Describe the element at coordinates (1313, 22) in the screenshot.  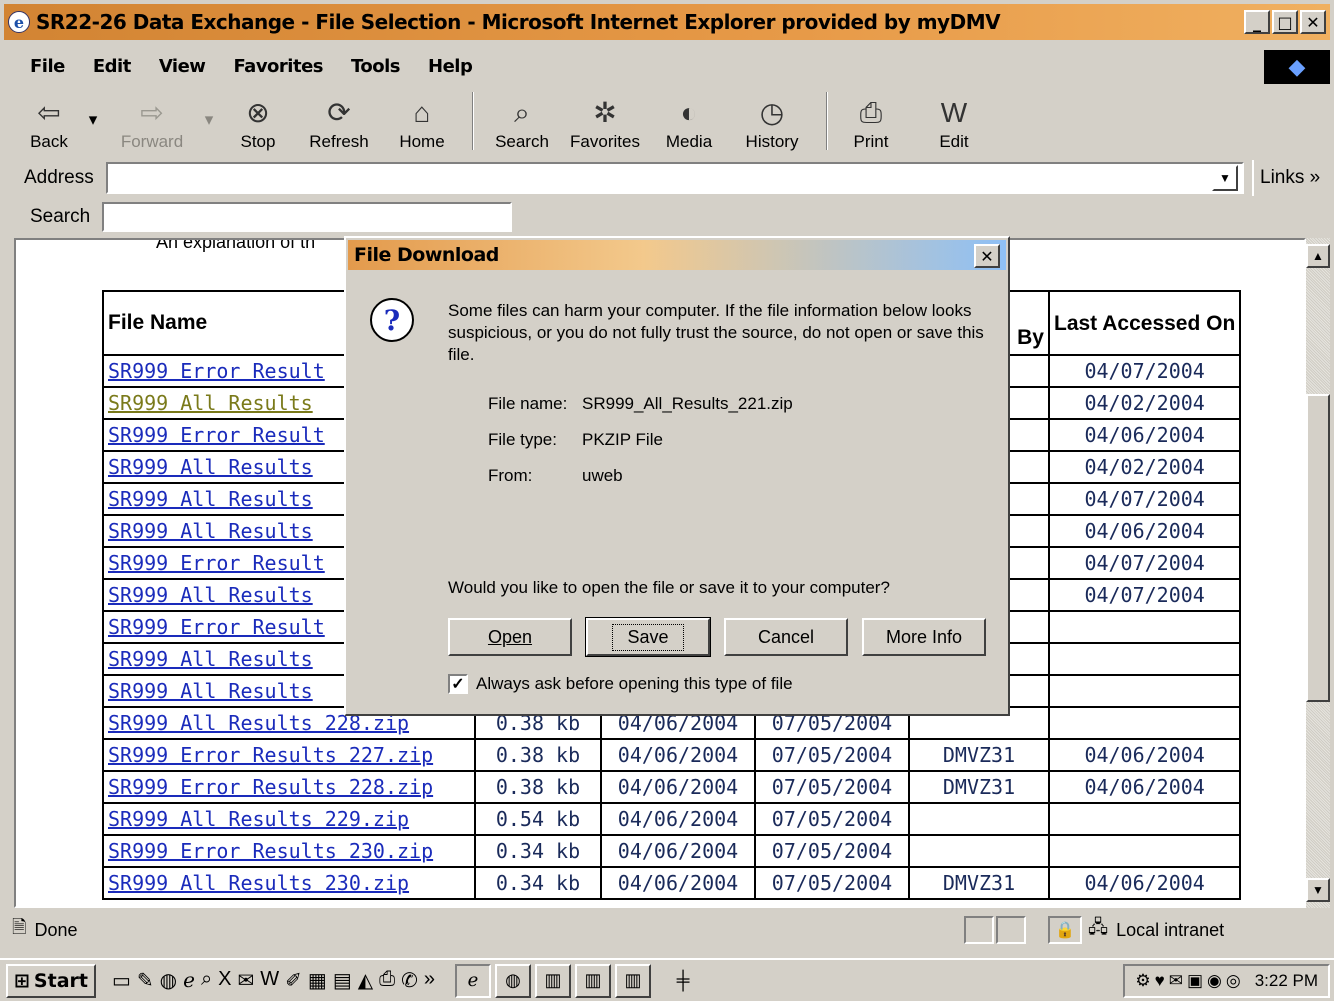
I see `close-button: ✕` at that location.